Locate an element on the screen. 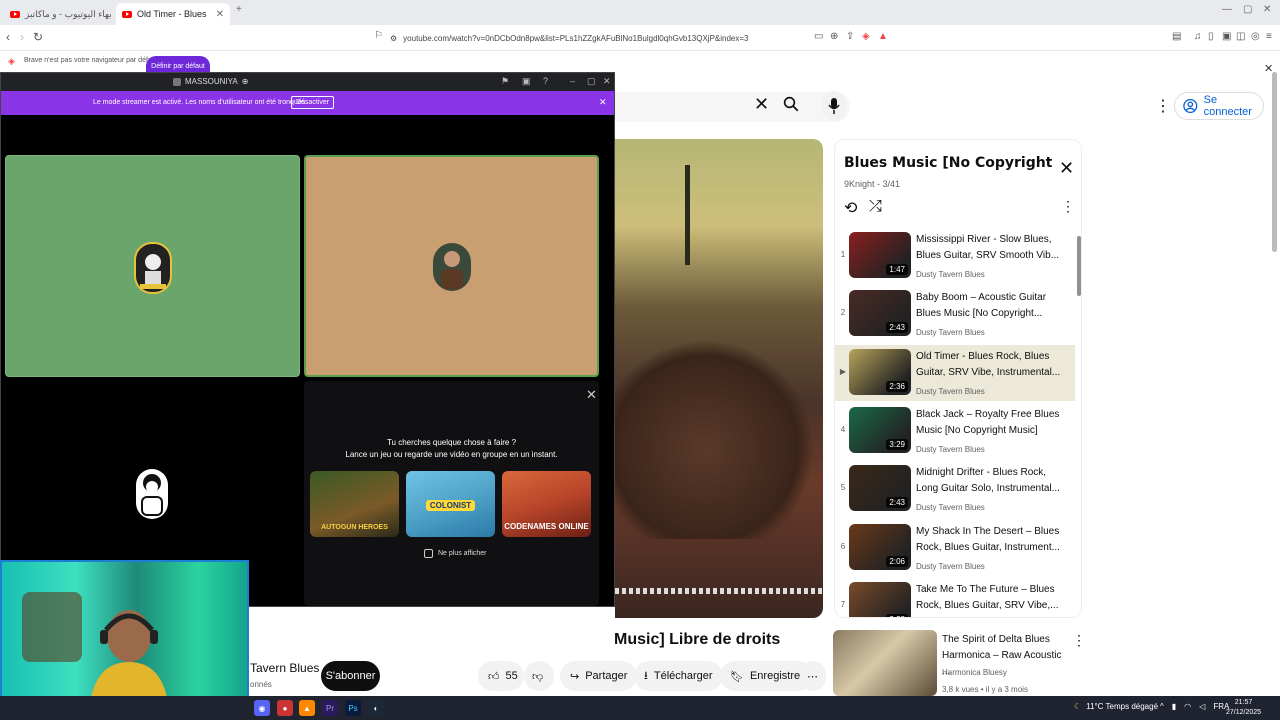  vlc-taskbar-icon: ▲ is located at coordinates (307, 708).